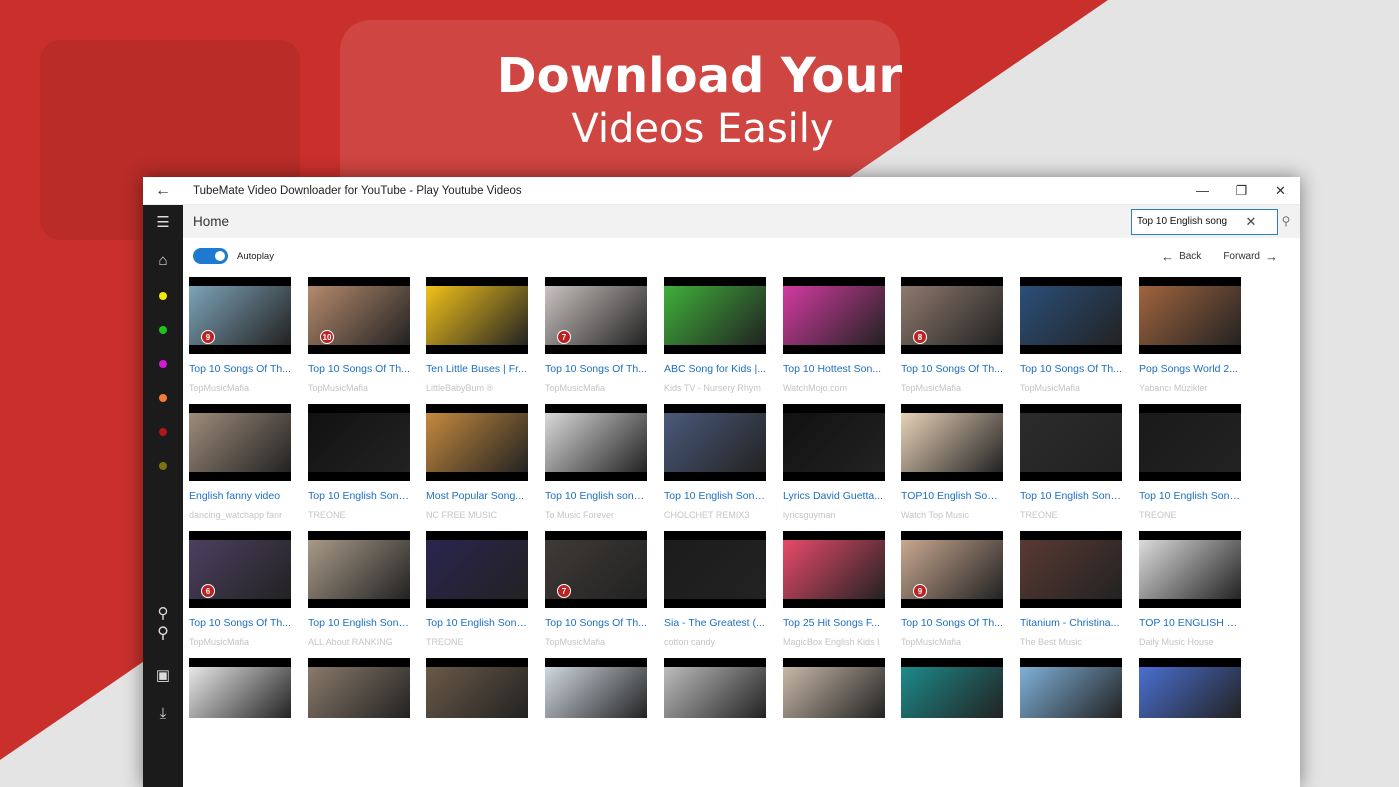  I want to click on video-card: Top 10 English Song... ALL About RANKING, so click(359, 589).